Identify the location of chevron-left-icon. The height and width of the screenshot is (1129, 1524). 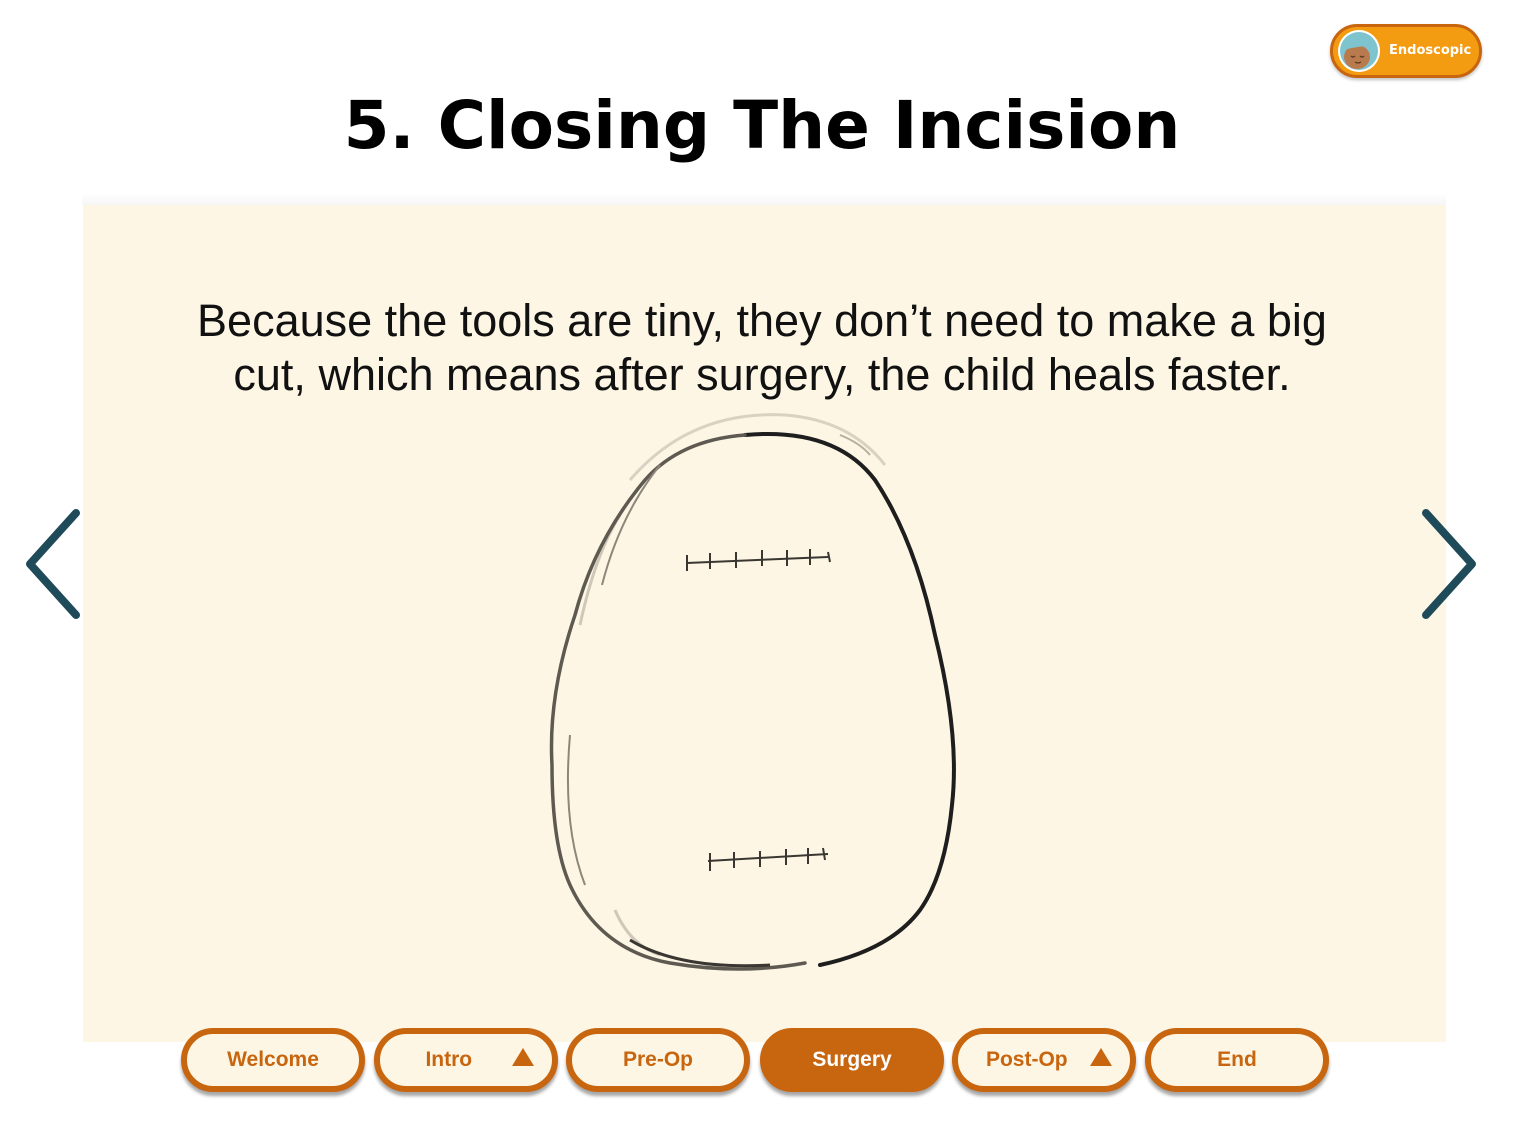
(53, 564).